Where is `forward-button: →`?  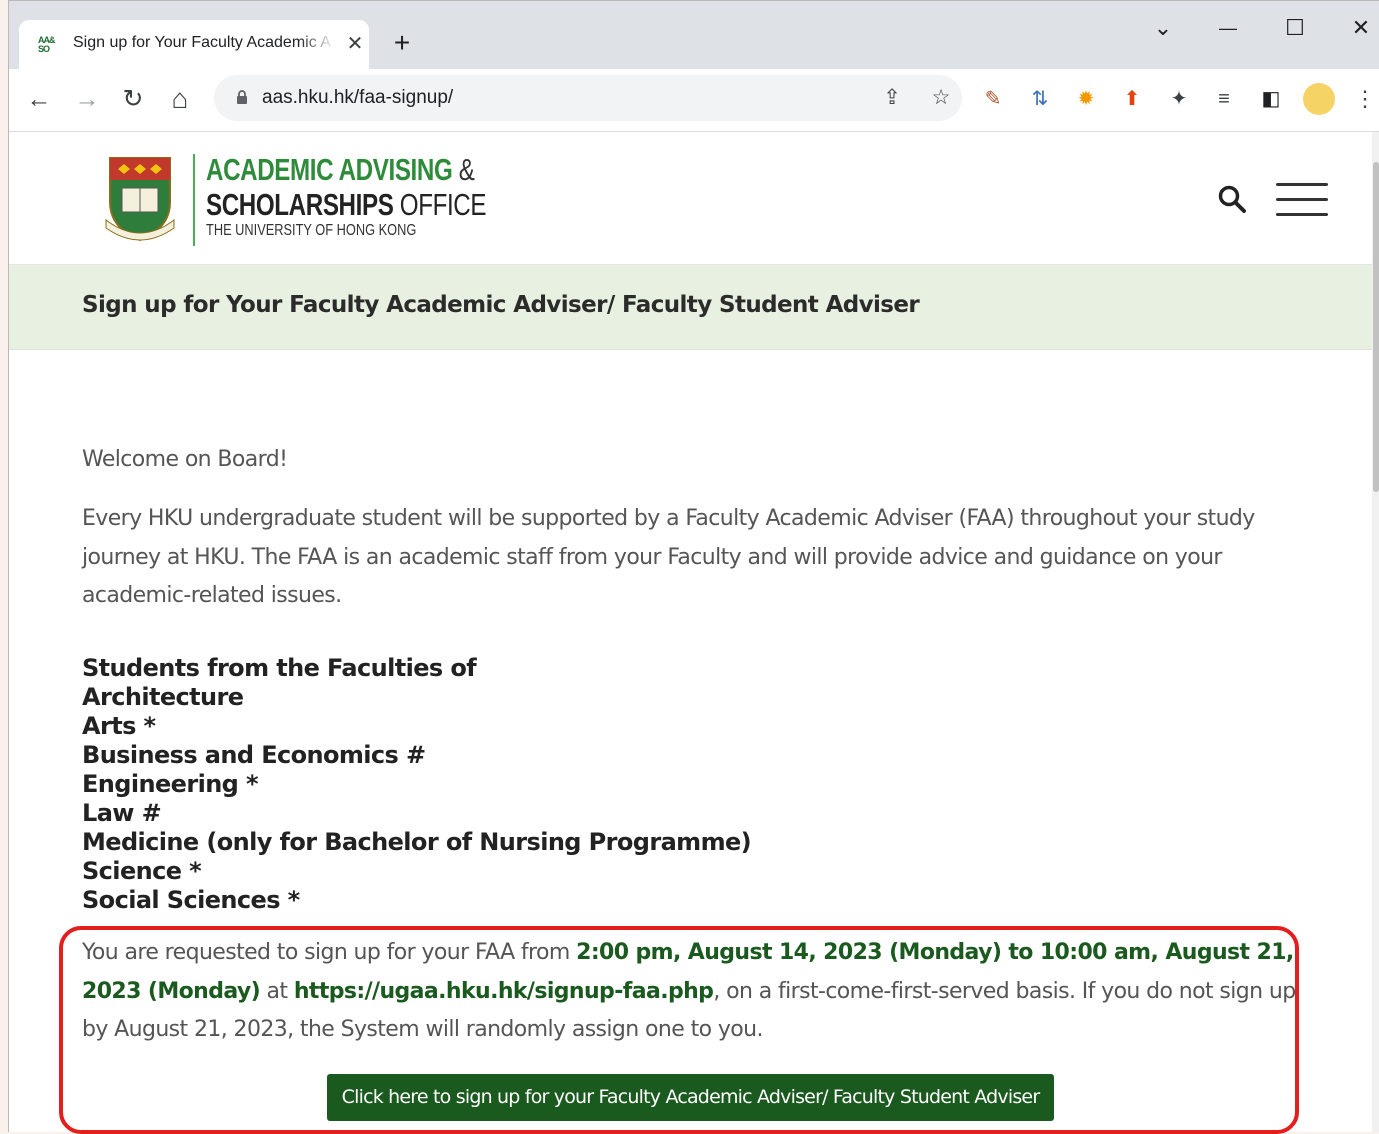 forward-button: → is located at coordinates (87, 99).